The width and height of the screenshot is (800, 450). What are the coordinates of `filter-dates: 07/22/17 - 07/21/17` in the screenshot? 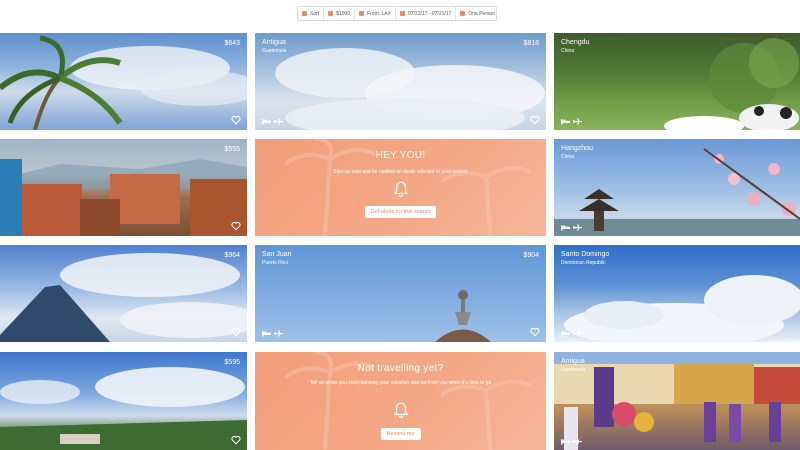 It's located at (426, 13).